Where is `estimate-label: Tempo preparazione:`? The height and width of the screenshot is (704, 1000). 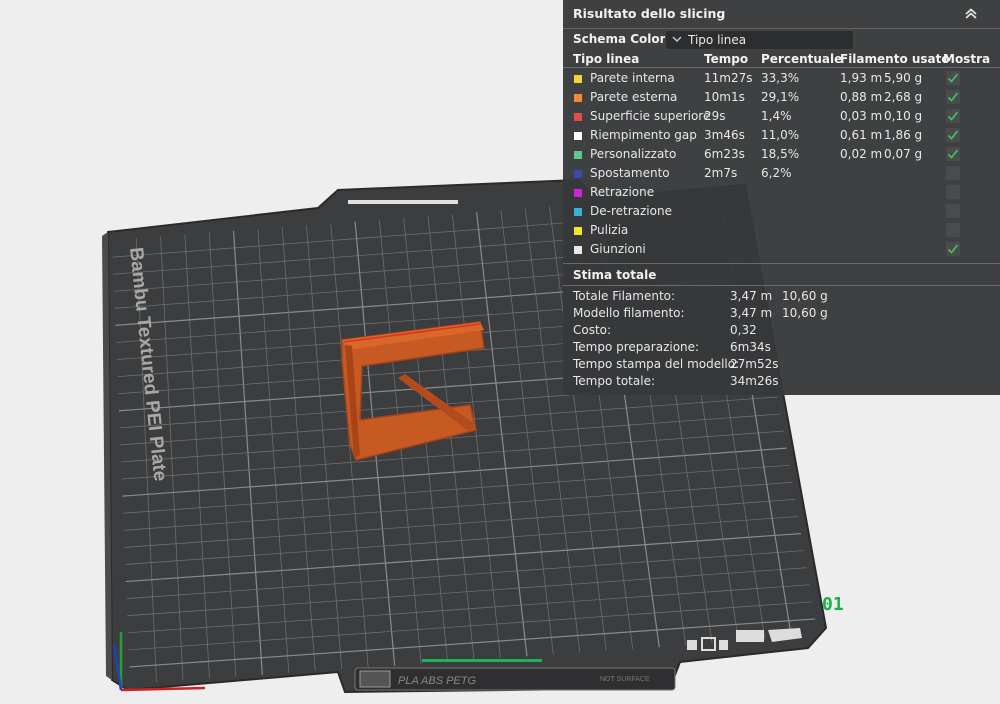
estimate-label: Tempo preparazione: is located at coordinates (636, 347).